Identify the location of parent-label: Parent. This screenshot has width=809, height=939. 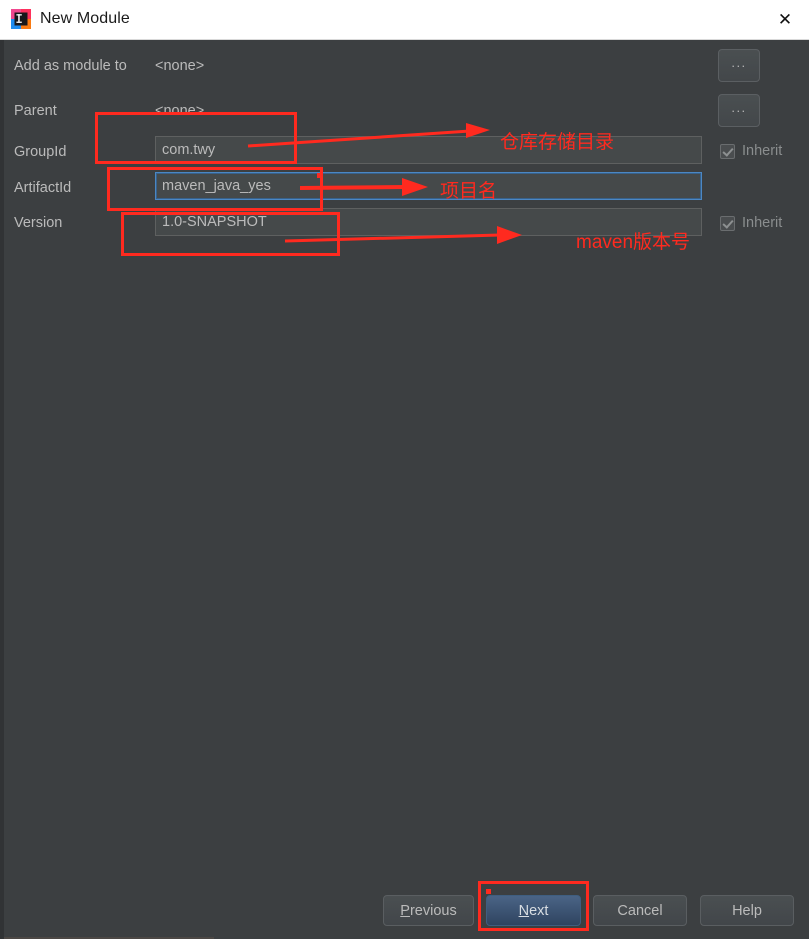
(35, 111).